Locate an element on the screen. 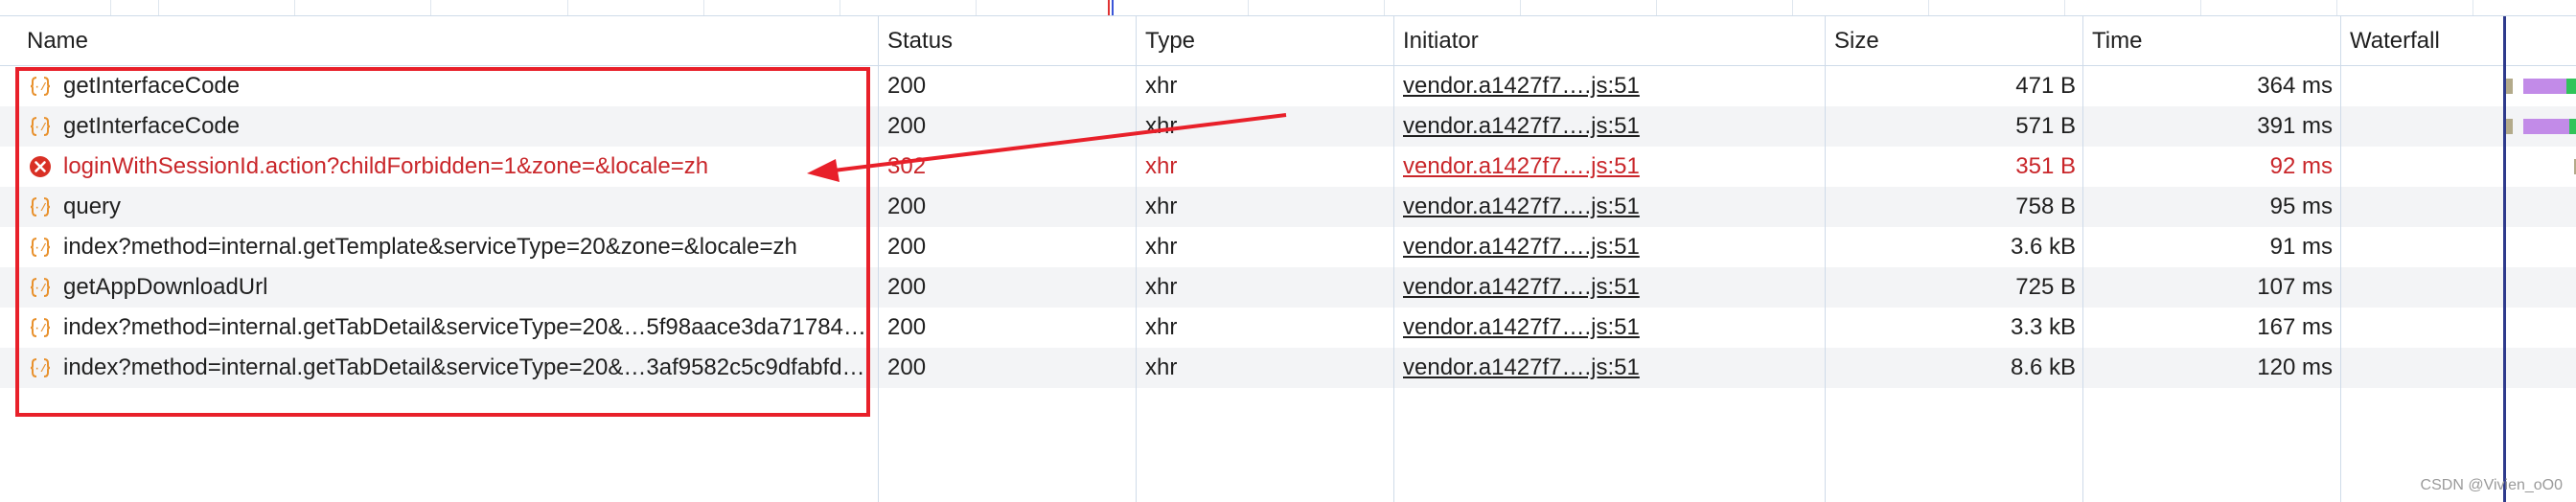 The image size is (2576, 502). column-header-name: Name is located at coordinates (52, 41).